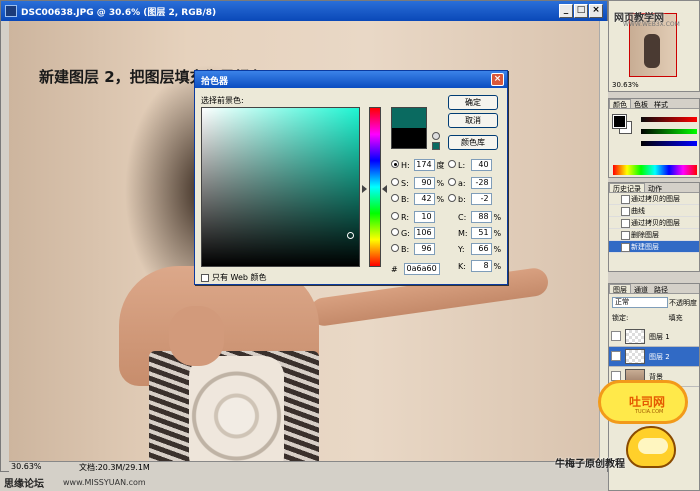 The image size is (700, 491). What do you see at coordinates (620, 288) in the screenshot?
I see `tab-layers: 图层` at bounding box center [620, 288].